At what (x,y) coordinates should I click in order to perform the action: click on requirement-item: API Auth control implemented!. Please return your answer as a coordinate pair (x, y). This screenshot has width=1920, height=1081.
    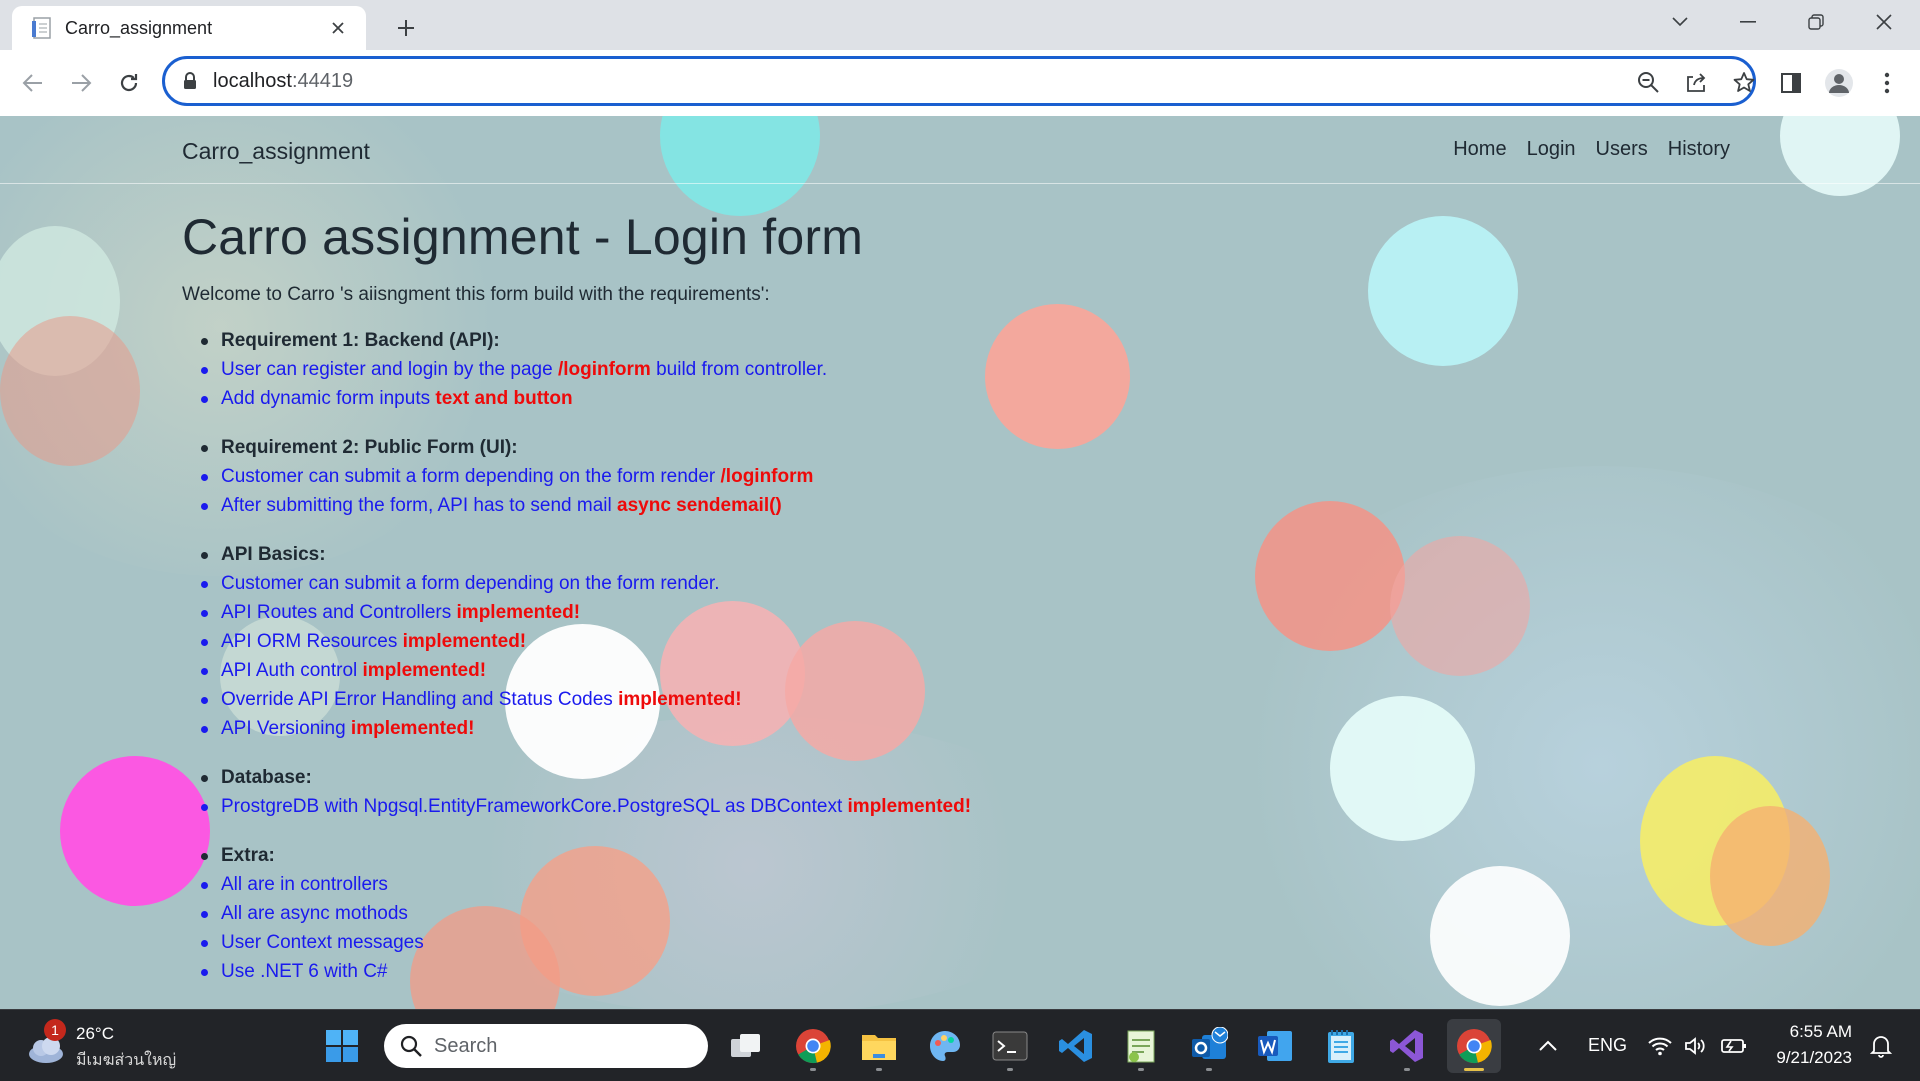
    Looking at the image, I should click on (782, 670).